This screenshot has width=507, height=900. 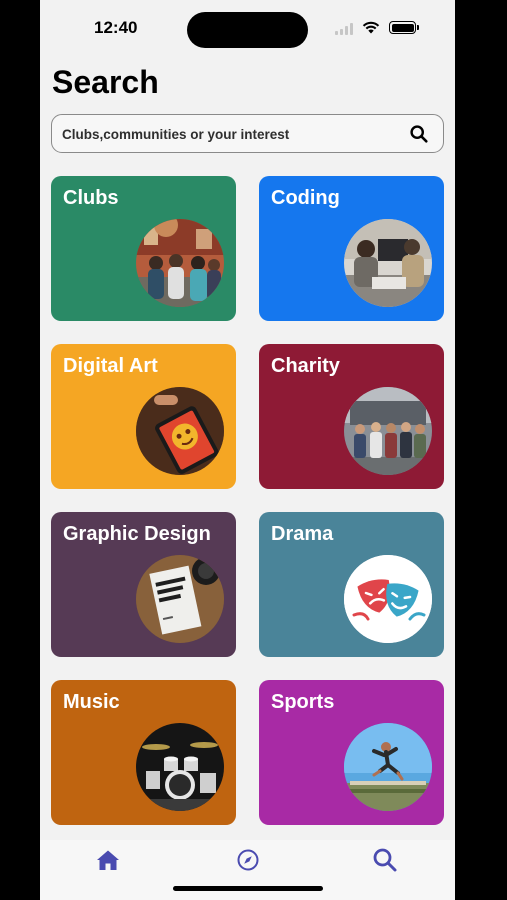 What do you see at coordinates (180, 431) in the screenshot?
I see `tablet-drawing-photo` at bounding box center [180, 431].